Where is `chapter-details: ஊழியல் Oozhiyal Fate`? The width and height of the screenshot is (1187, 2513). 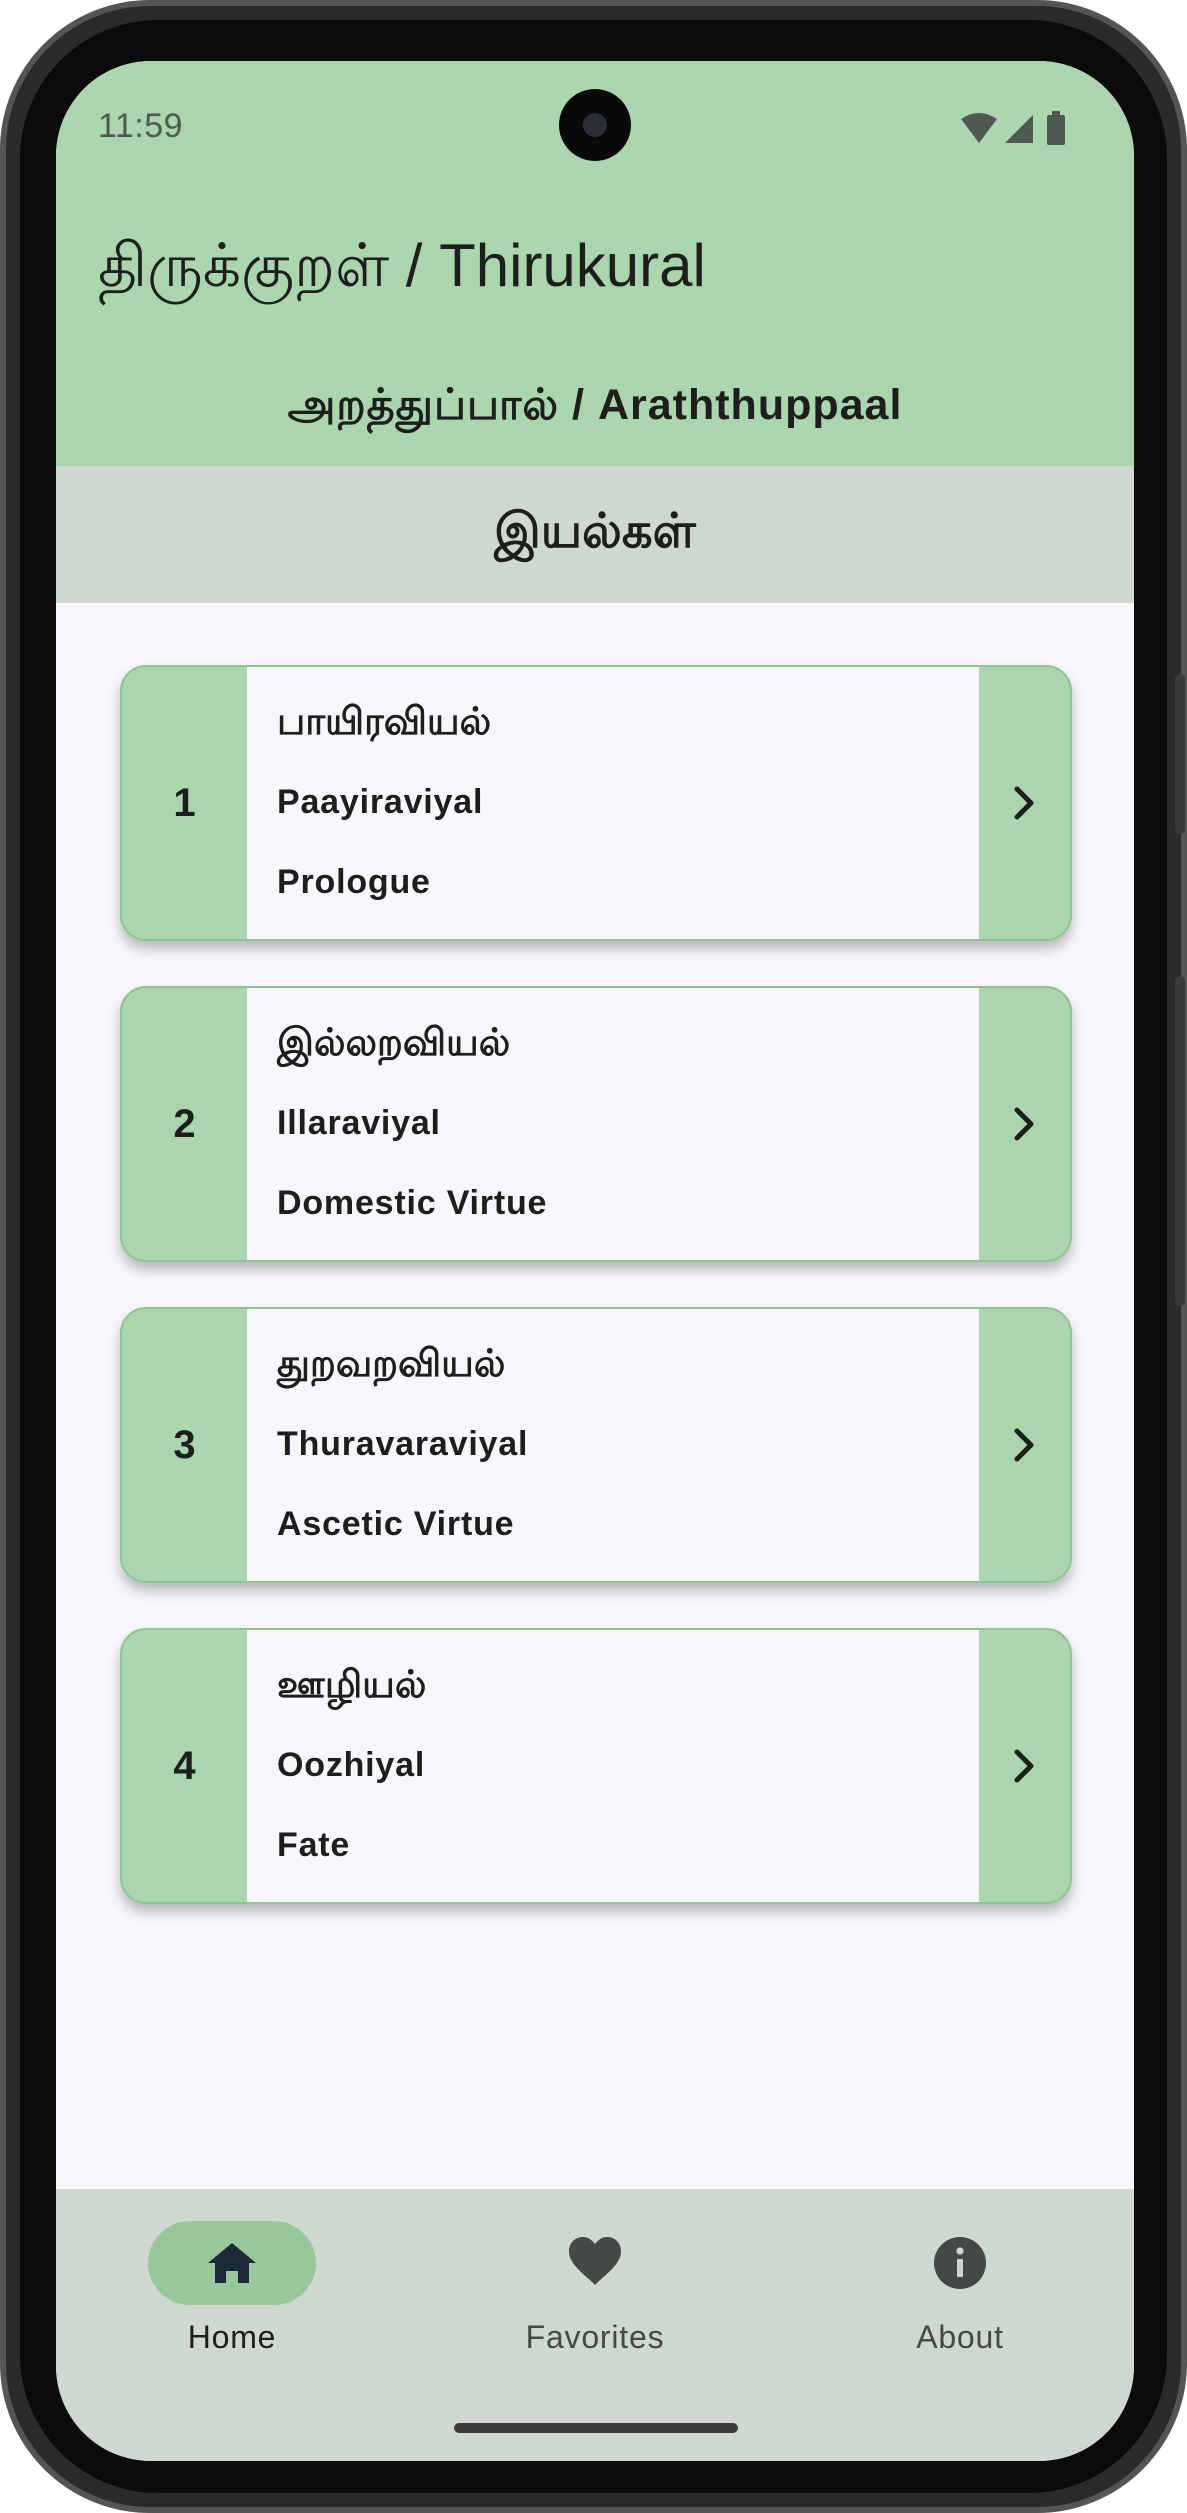
chapter-details: ஊழியல் Oozhiyal Fate is located at coordinates (613, 1766).